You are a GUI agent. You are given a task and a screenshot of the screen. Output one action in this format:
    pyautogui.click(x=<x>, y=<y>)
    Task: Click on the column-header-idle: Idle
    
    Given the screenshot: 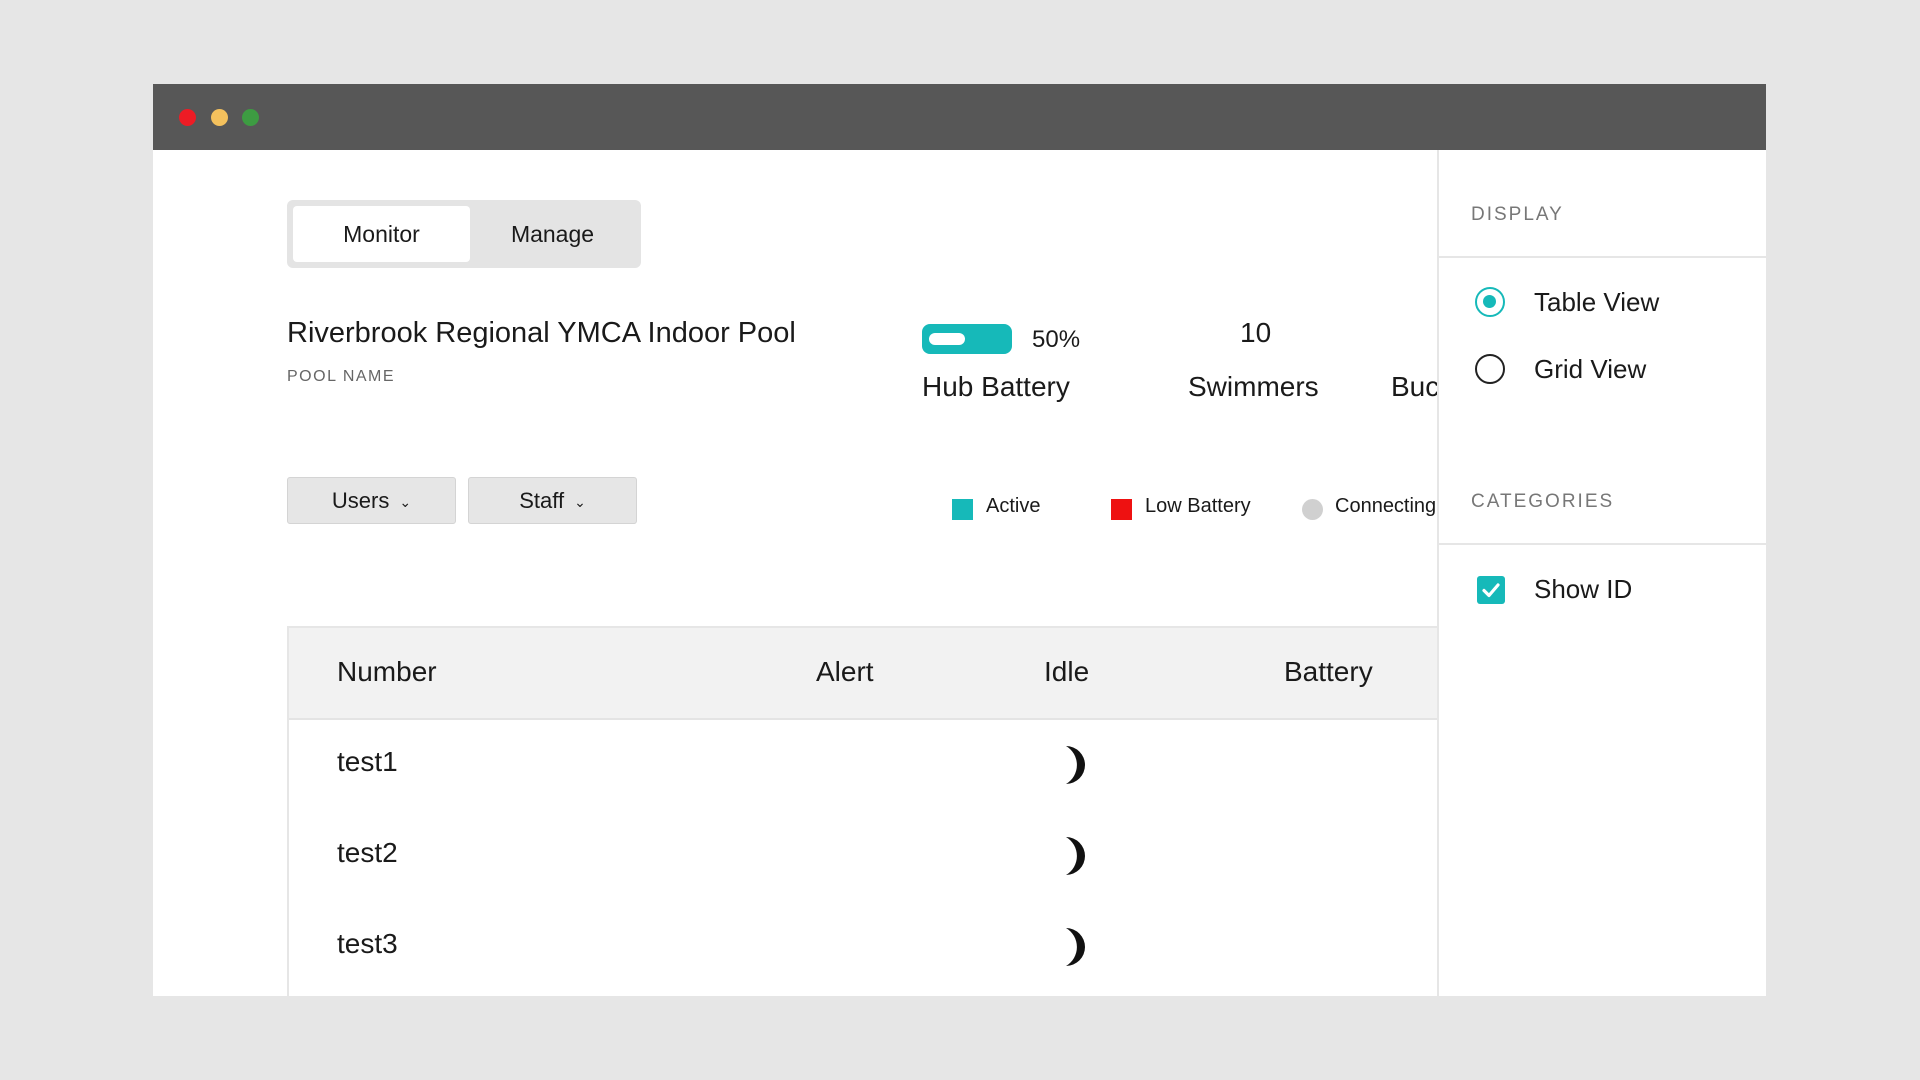 What is the action you would take?
    pyautogui.click(x=1066, y=672)
    